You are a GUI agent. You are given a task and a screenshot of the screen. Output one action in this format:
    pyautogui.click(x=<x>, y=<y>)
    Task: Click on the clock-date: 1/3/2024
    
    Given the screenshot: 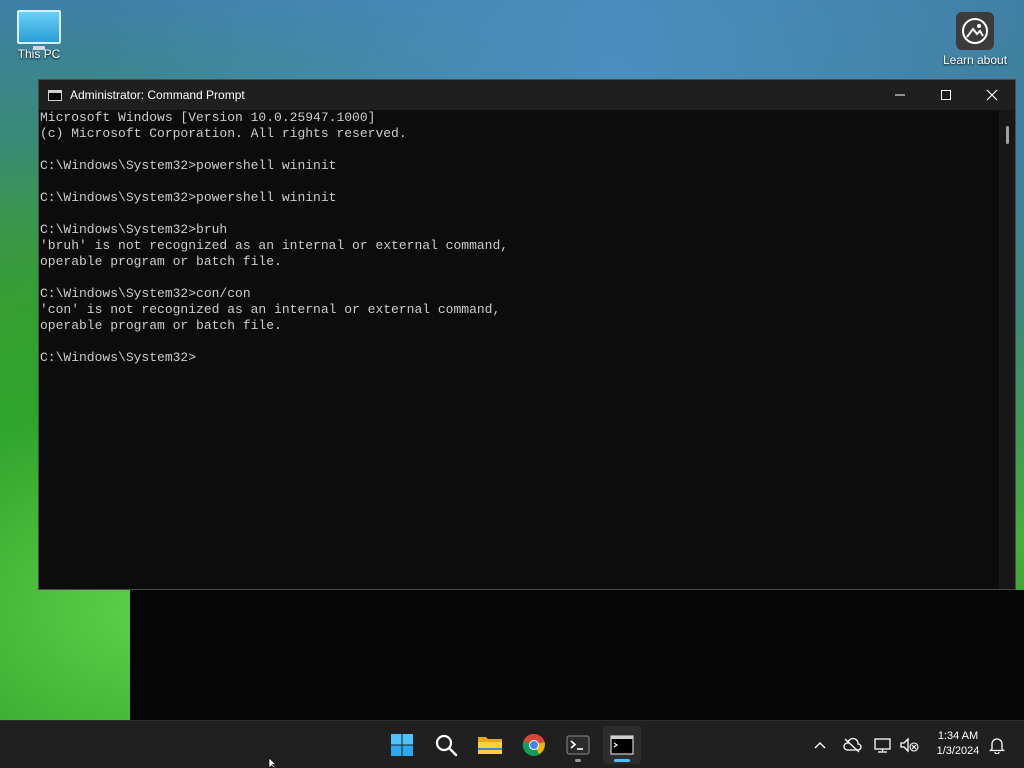 What is the action you would take?
    pyautogui.click(x=958, y=751)
    